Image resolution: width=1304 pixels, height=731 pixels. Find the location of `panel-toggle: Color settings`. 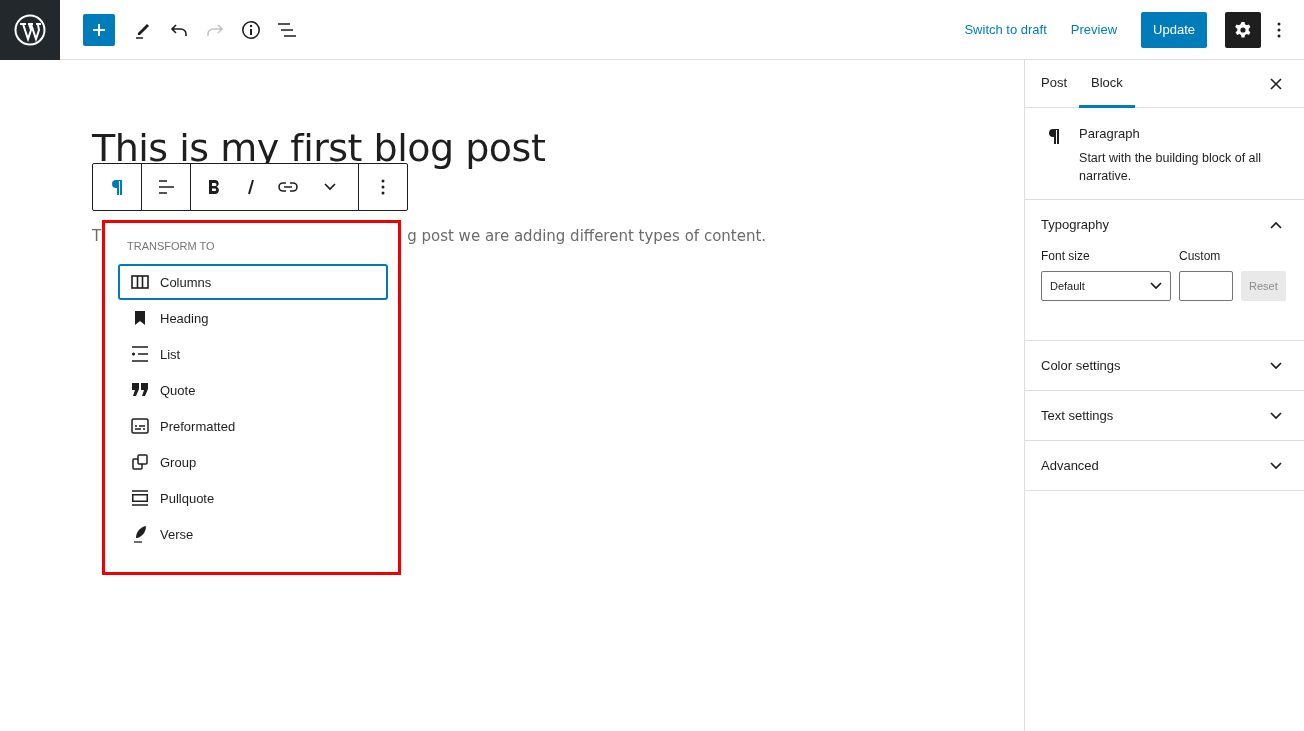

panel-toggle: Color settings is located at coordinates (1164, 365).